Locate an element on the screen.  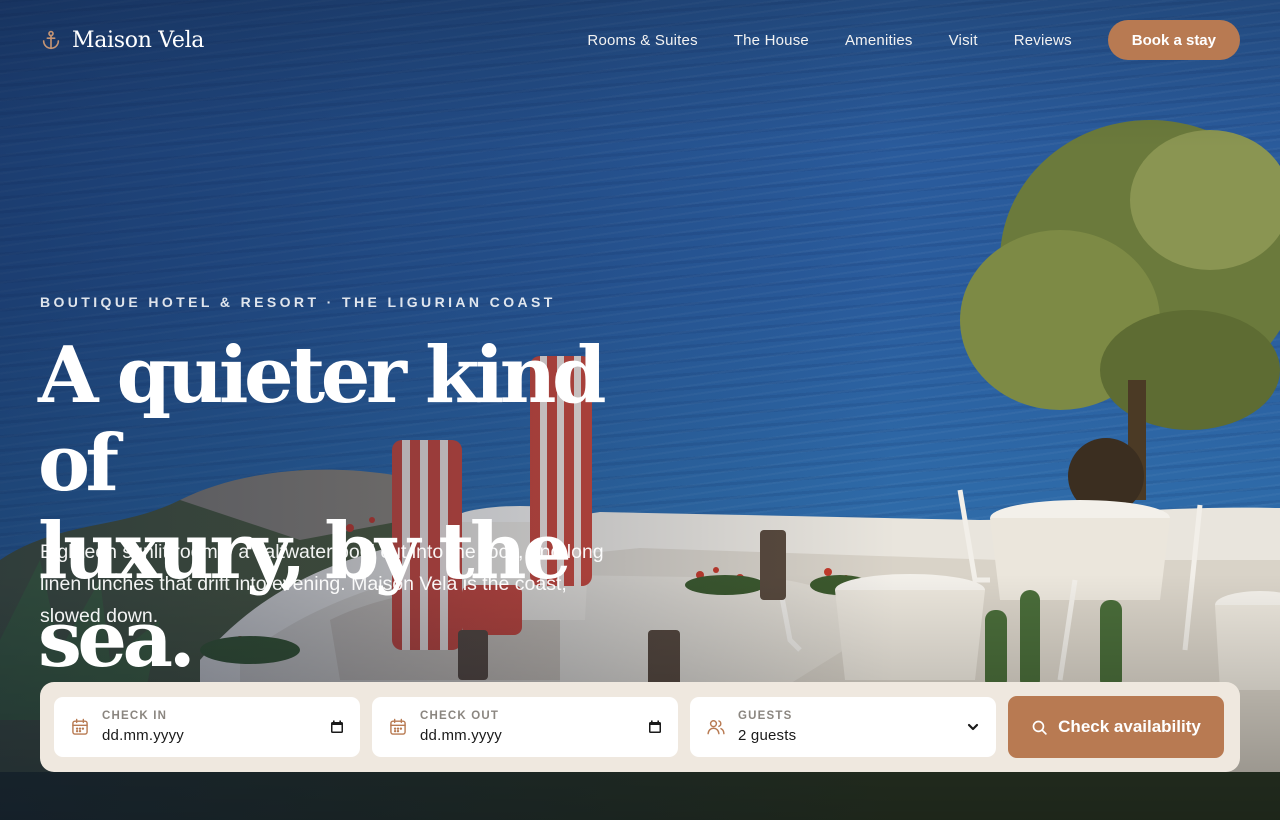
users-icon is located at coordinates (716, 727).